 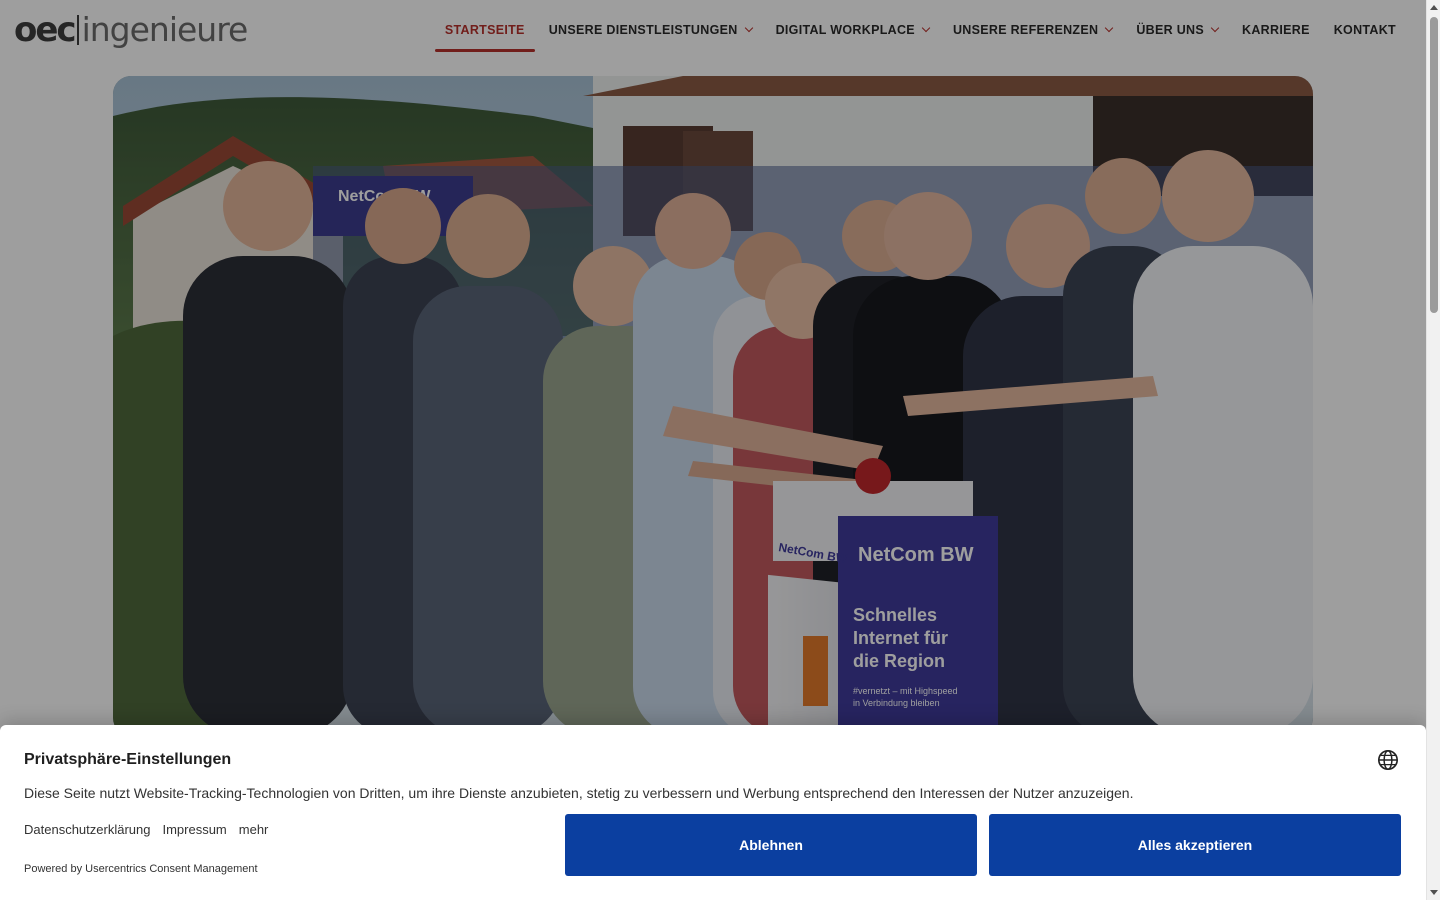 I want to click on consent-links: Datenschutzerklärung Impressum mehr, so click(x=146, y=829).